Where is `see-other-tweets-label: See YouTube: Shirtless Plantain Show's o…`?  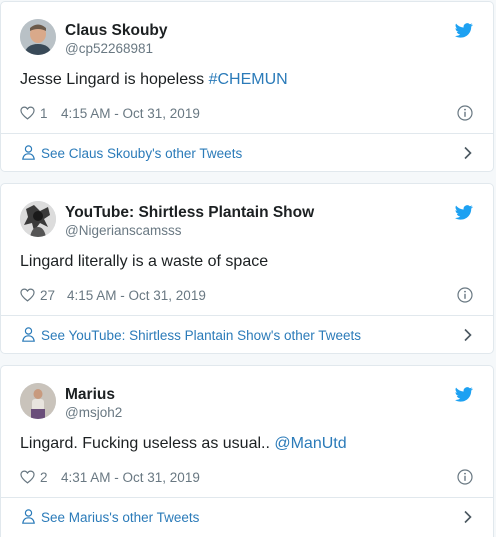 see-other-tweets-label: See YouTube: Shirtless Plantain Show's o… is located at coordinates (201, 335).